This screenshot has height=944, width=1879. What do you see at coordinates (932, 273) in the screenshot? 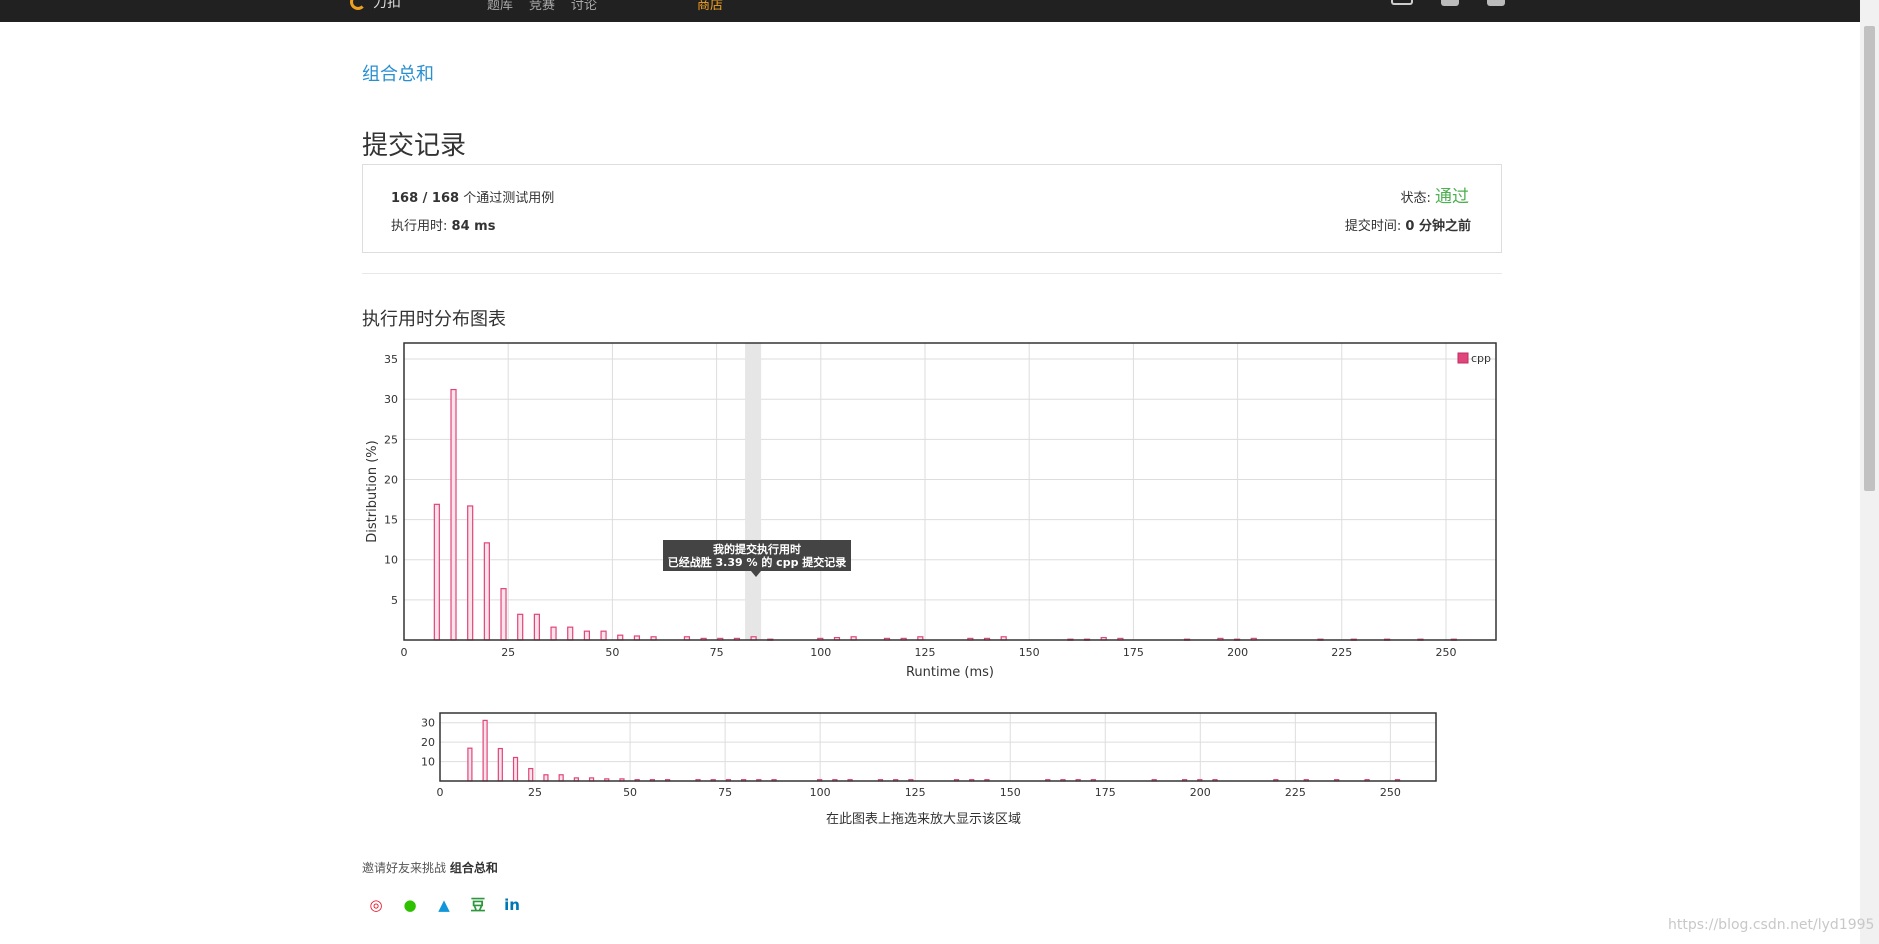
I see `divider` at bounding box center [932, 273].